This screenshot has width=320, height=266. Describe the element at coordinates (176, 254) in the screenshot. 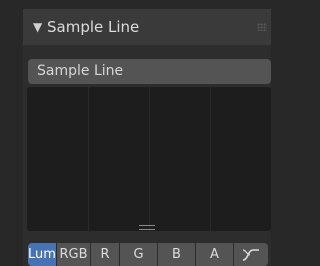

I see `channel-b-button: B` at that location.